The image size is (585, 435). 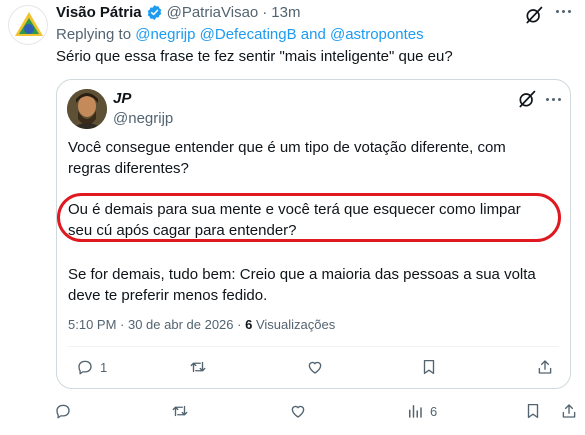 I want to click on quoted-views-count: 6, so click(x=249, y=324).